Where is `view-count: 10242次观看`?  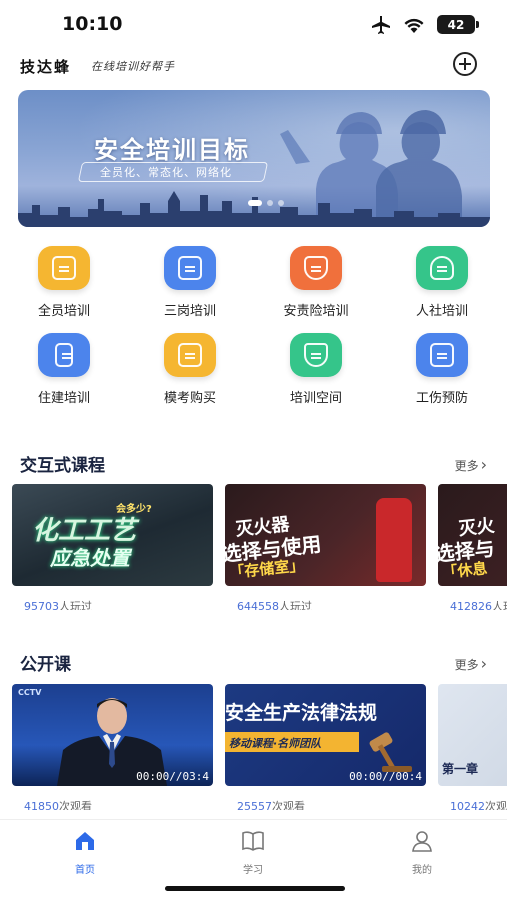 view-count: 10242次观看 is located at coordinates (478, 805).